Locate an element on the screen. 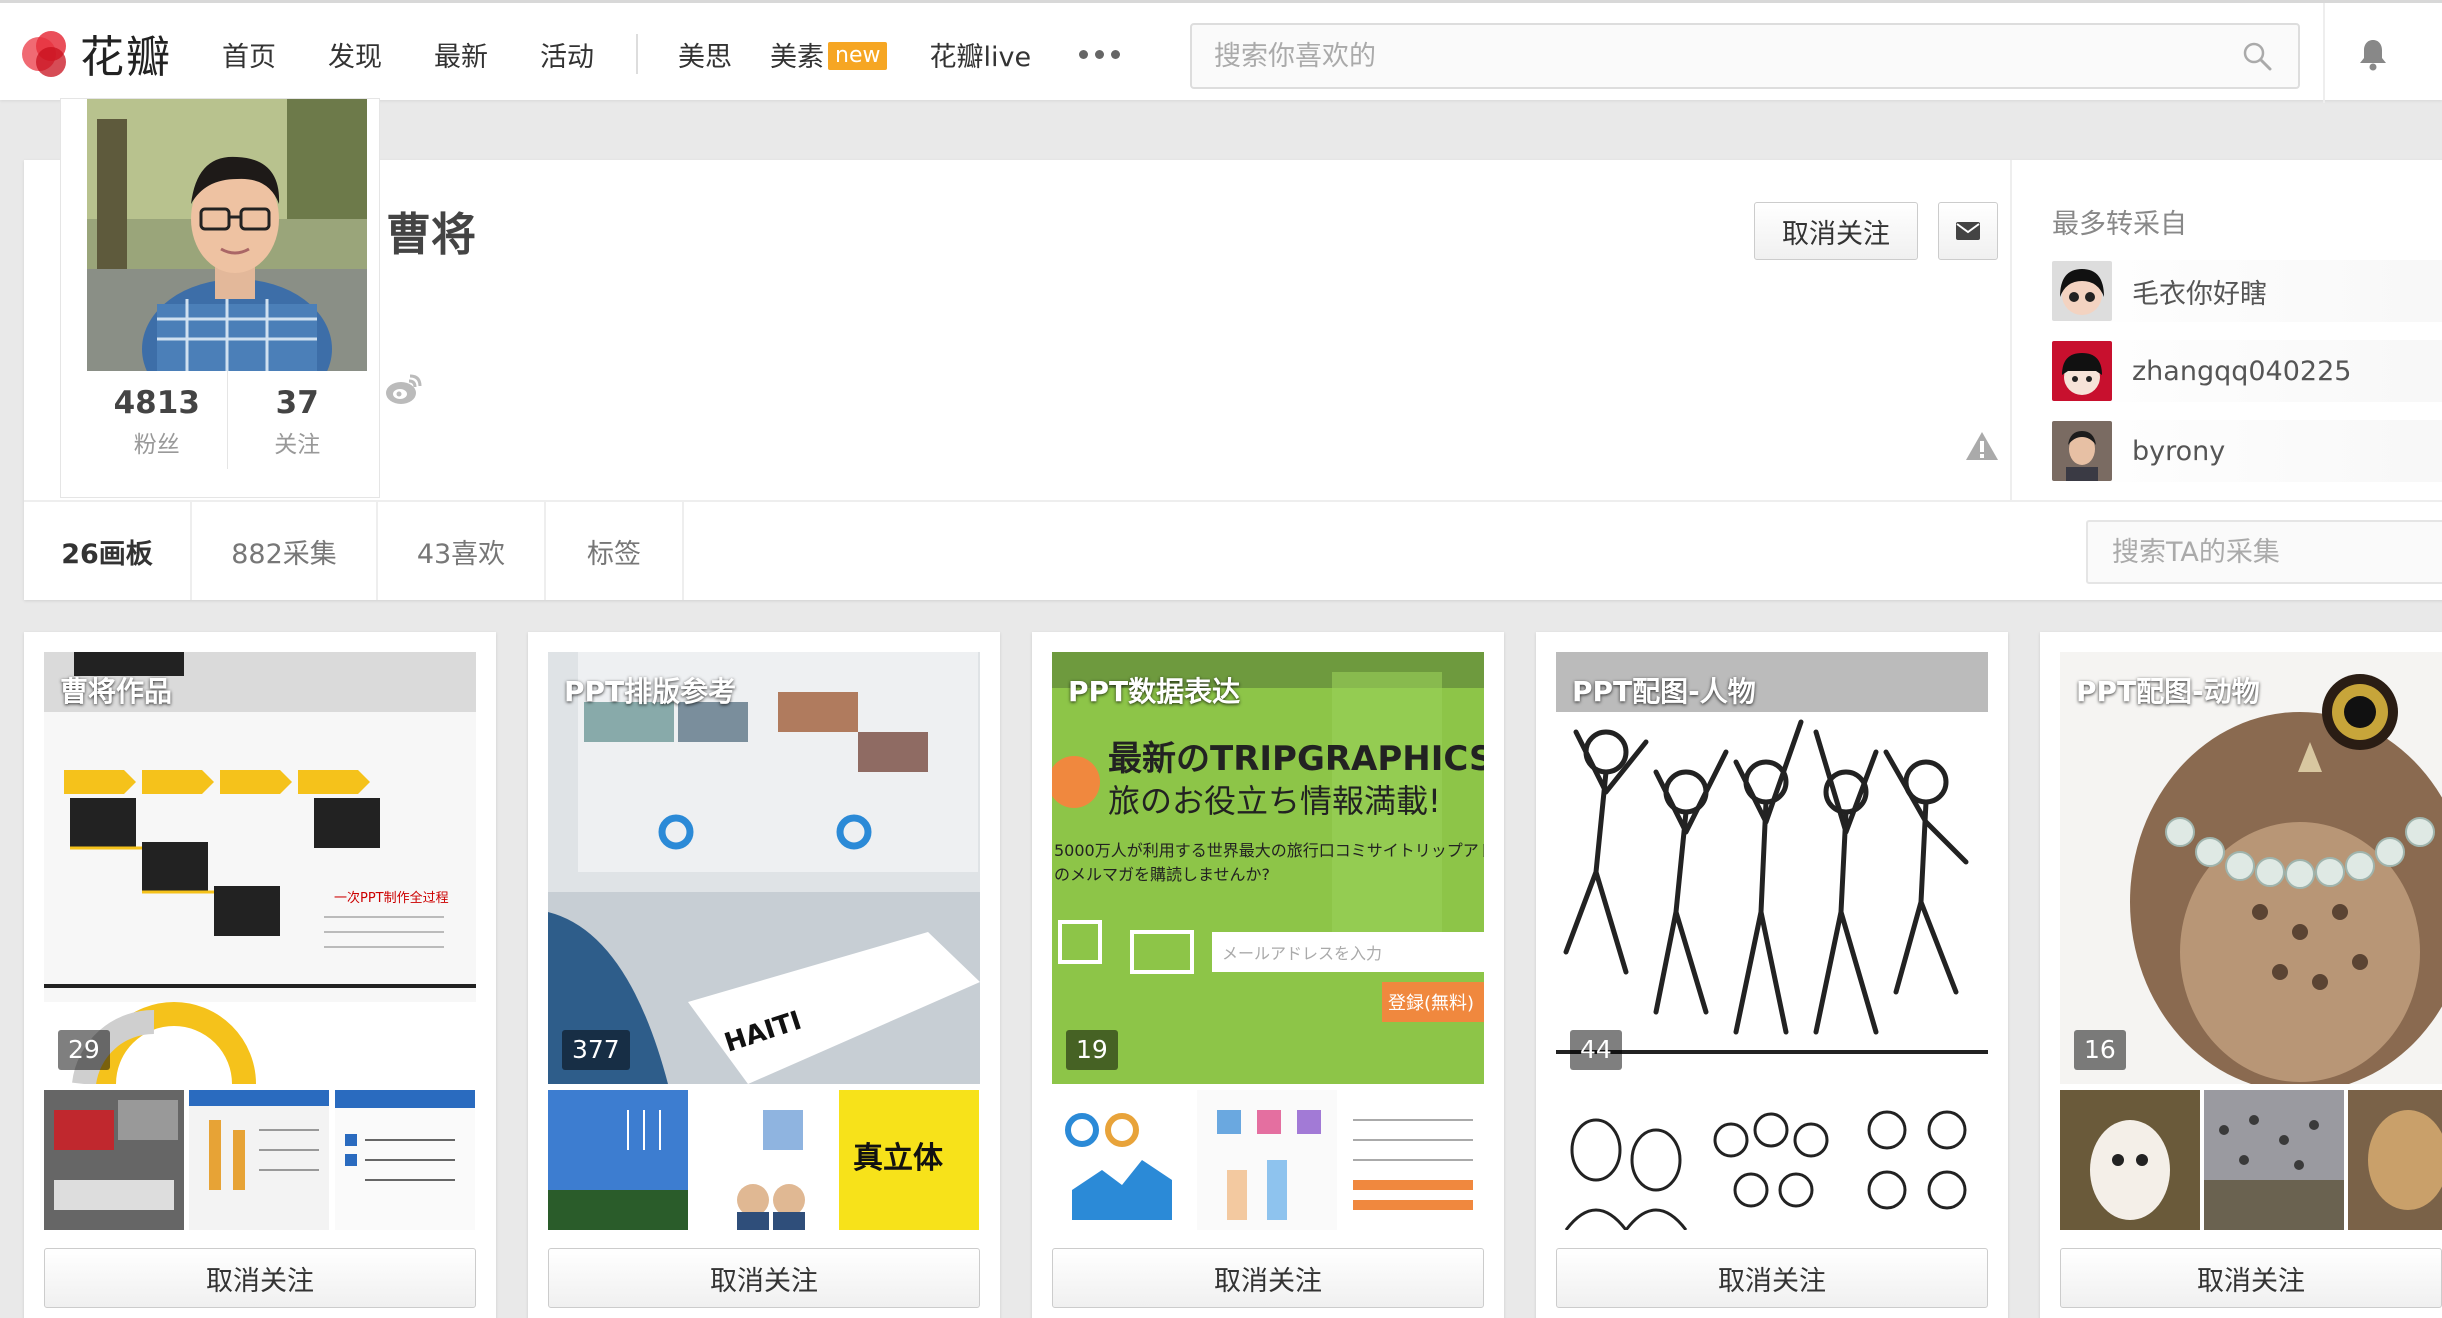 The image size is (2442, 1318). new-badge: new is located at coordinates (858, 55).